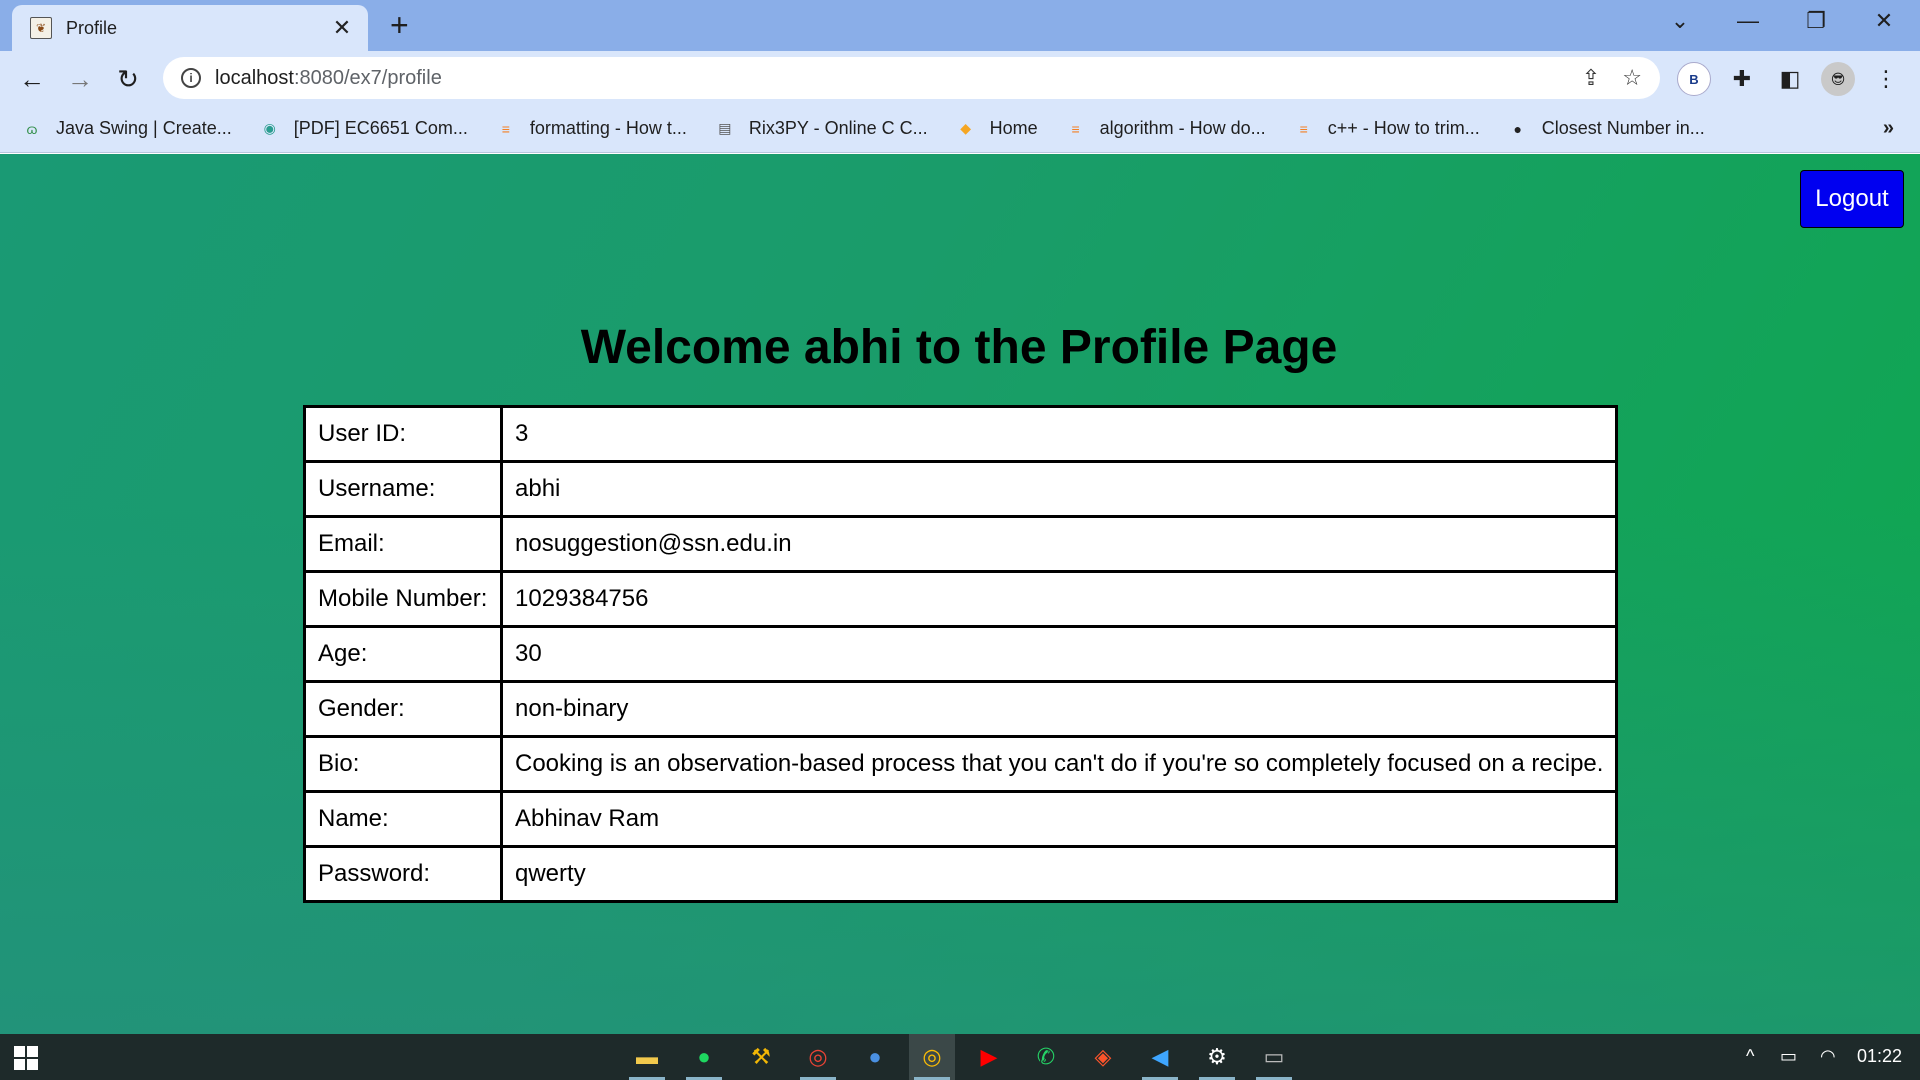 The image size is (1920, 1080). What do you see at coordinates (403, 654) in the screenshot?
I see `field-label: Age:` at bounding box center [403, 654].